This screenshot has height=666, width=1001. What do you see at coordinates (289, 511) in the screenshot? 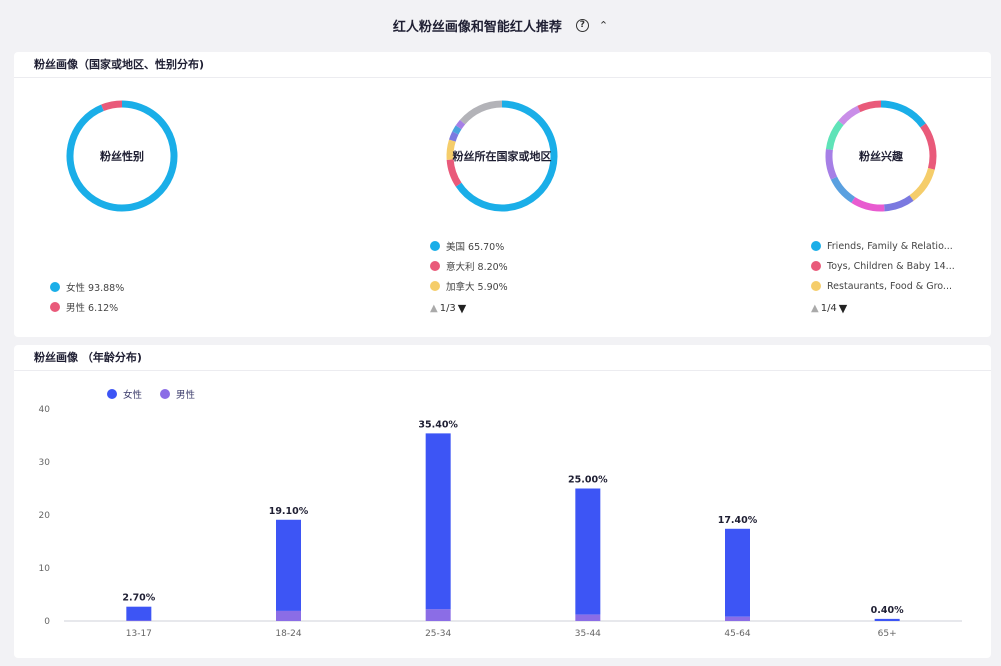
I see `data-label: 19.10%` at bounding box center [289, 511].